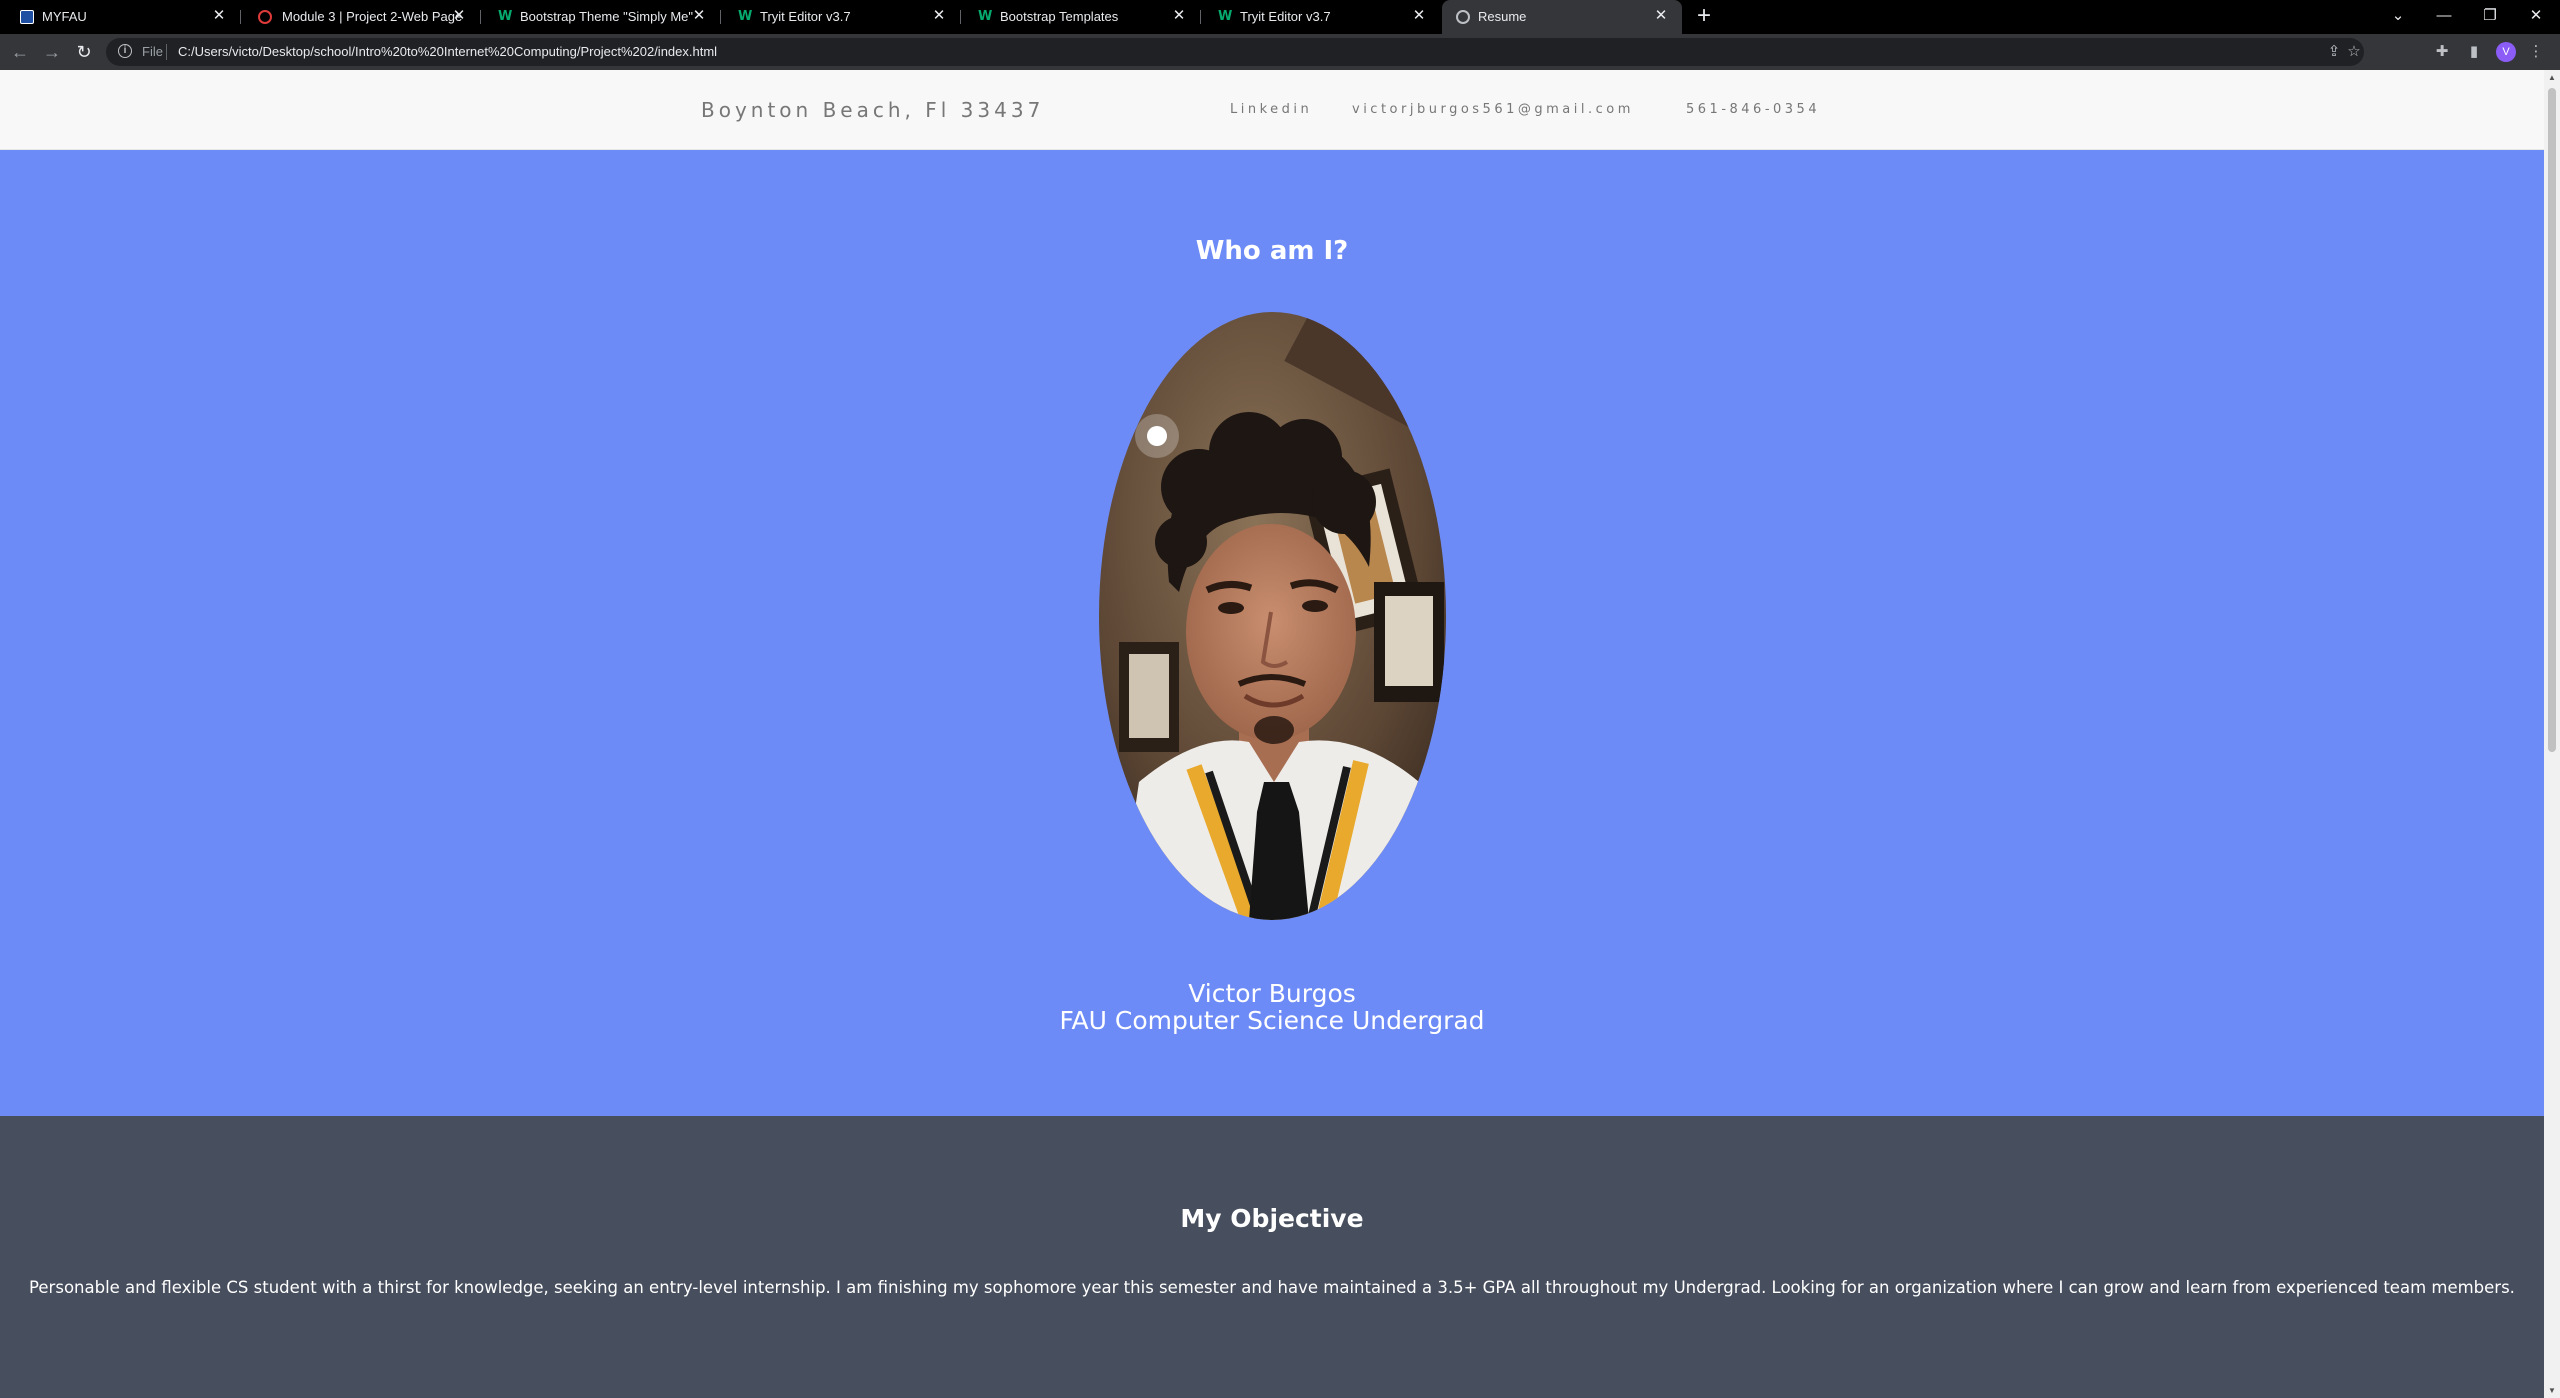 The width and height of the screenshot is (2560, 1398). What do you see at coordinates (1272, 993) in the screenshot?
I see `profile-name: Victor Burgos` at bounding box center [1272, 993].